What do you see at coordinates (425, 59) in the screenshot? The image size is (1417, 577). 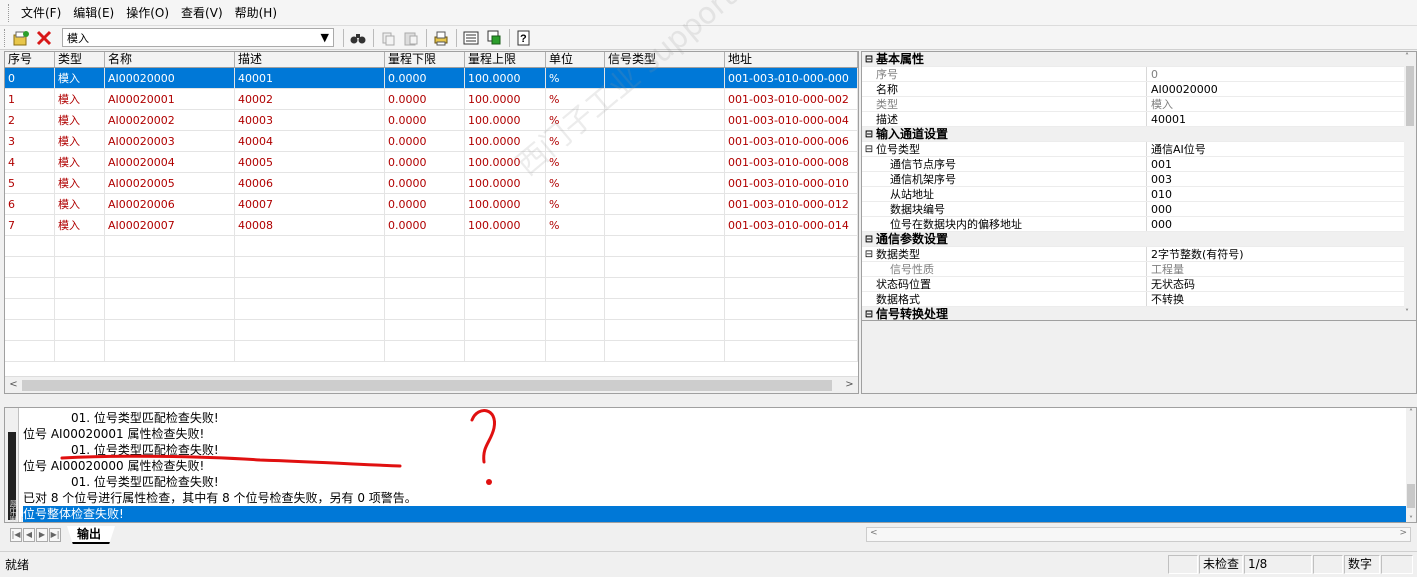 I see `col-header-range-low: 量程下限` at bounding box center [425, 59].